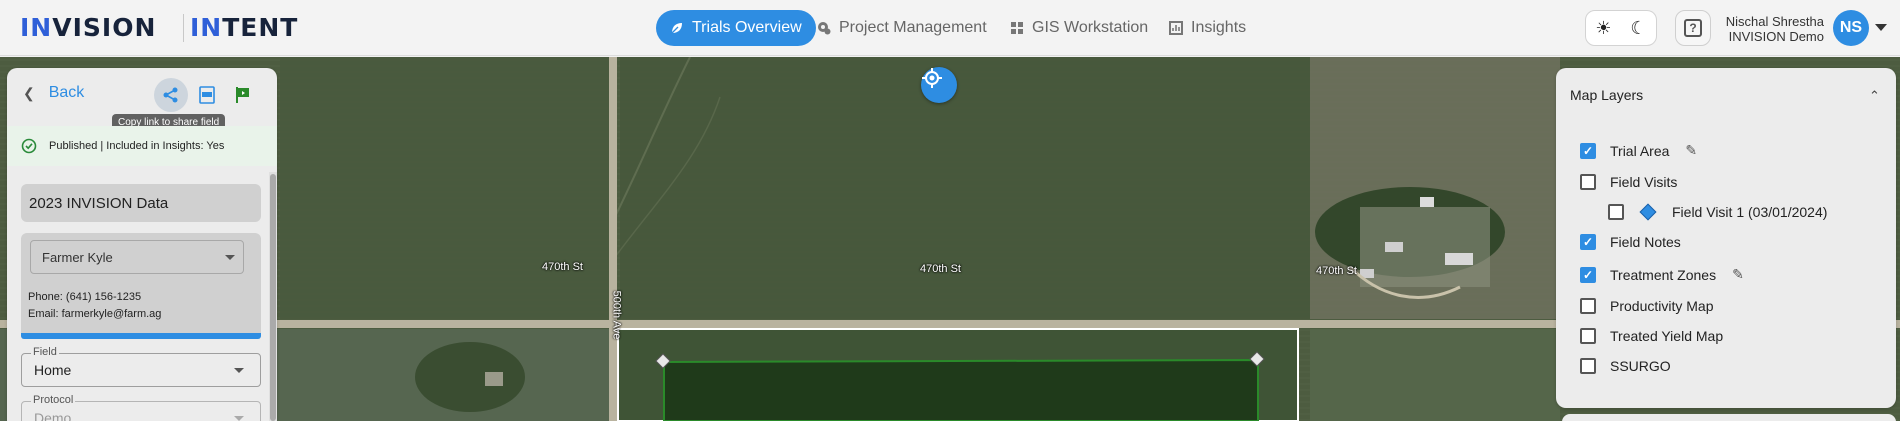 The width and height of the screenshot is (1900, 421). I want to click on publish-status-bar: Published | Included in Insights: Yes, so click(142, 146).